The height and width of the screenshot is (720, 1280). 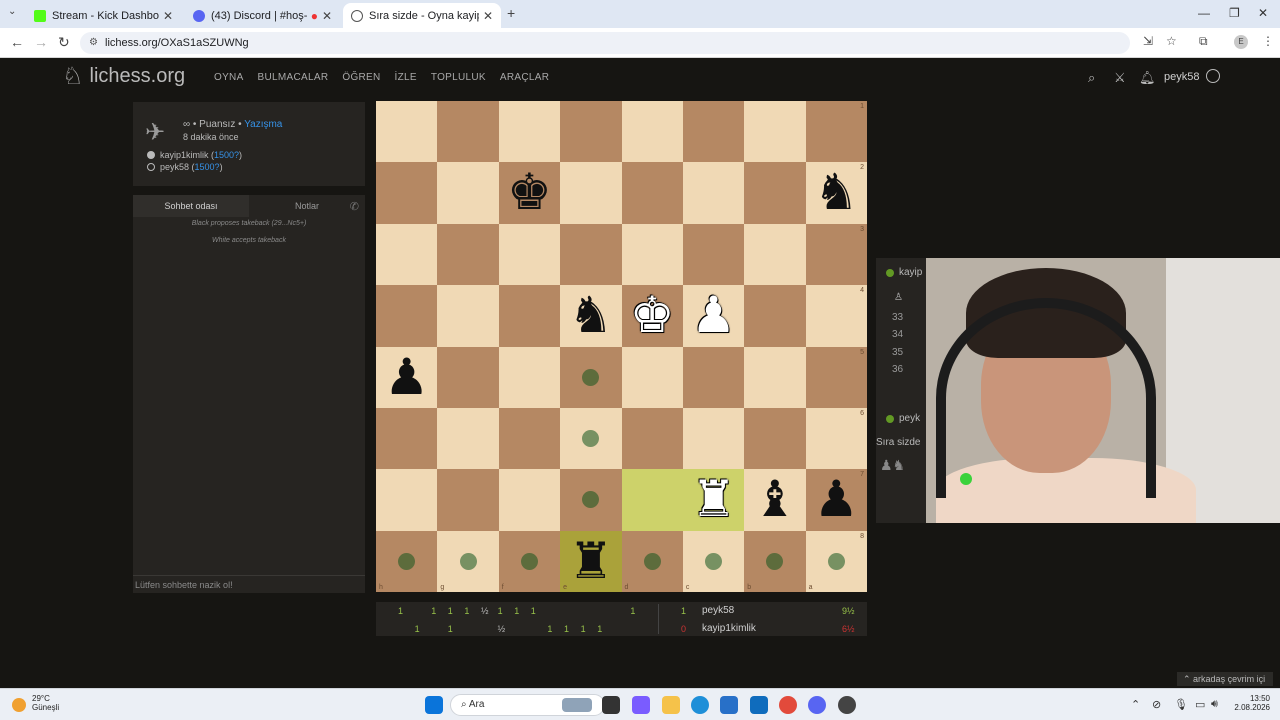 What do you see at coordinates (1248, 703) in the screenshot?
I see `clock: 13:50 2.08.2026` at bounding box center [1248, 703].